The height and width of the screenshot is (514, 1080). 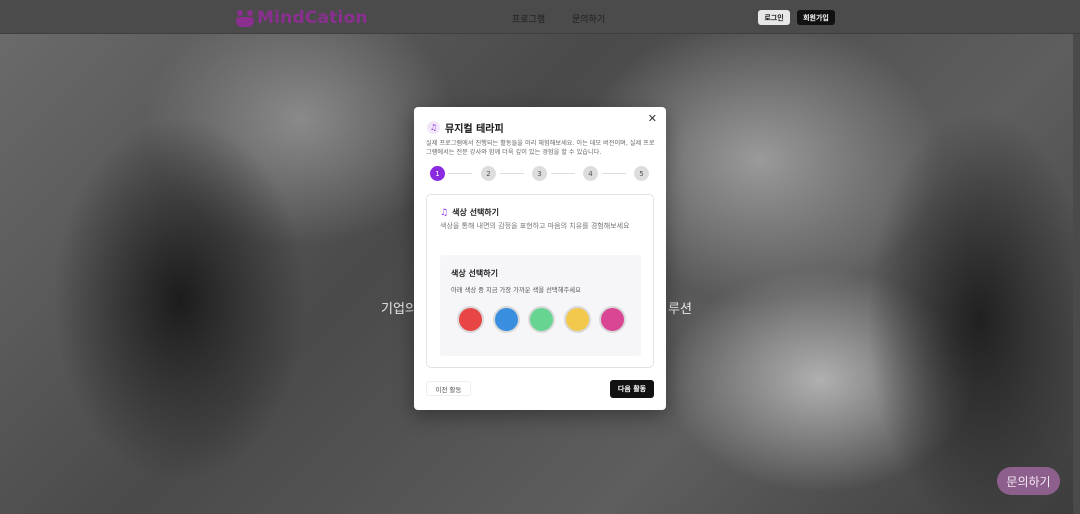 I want to click on hero-text-right: 루션, so click(x=680, y=309).